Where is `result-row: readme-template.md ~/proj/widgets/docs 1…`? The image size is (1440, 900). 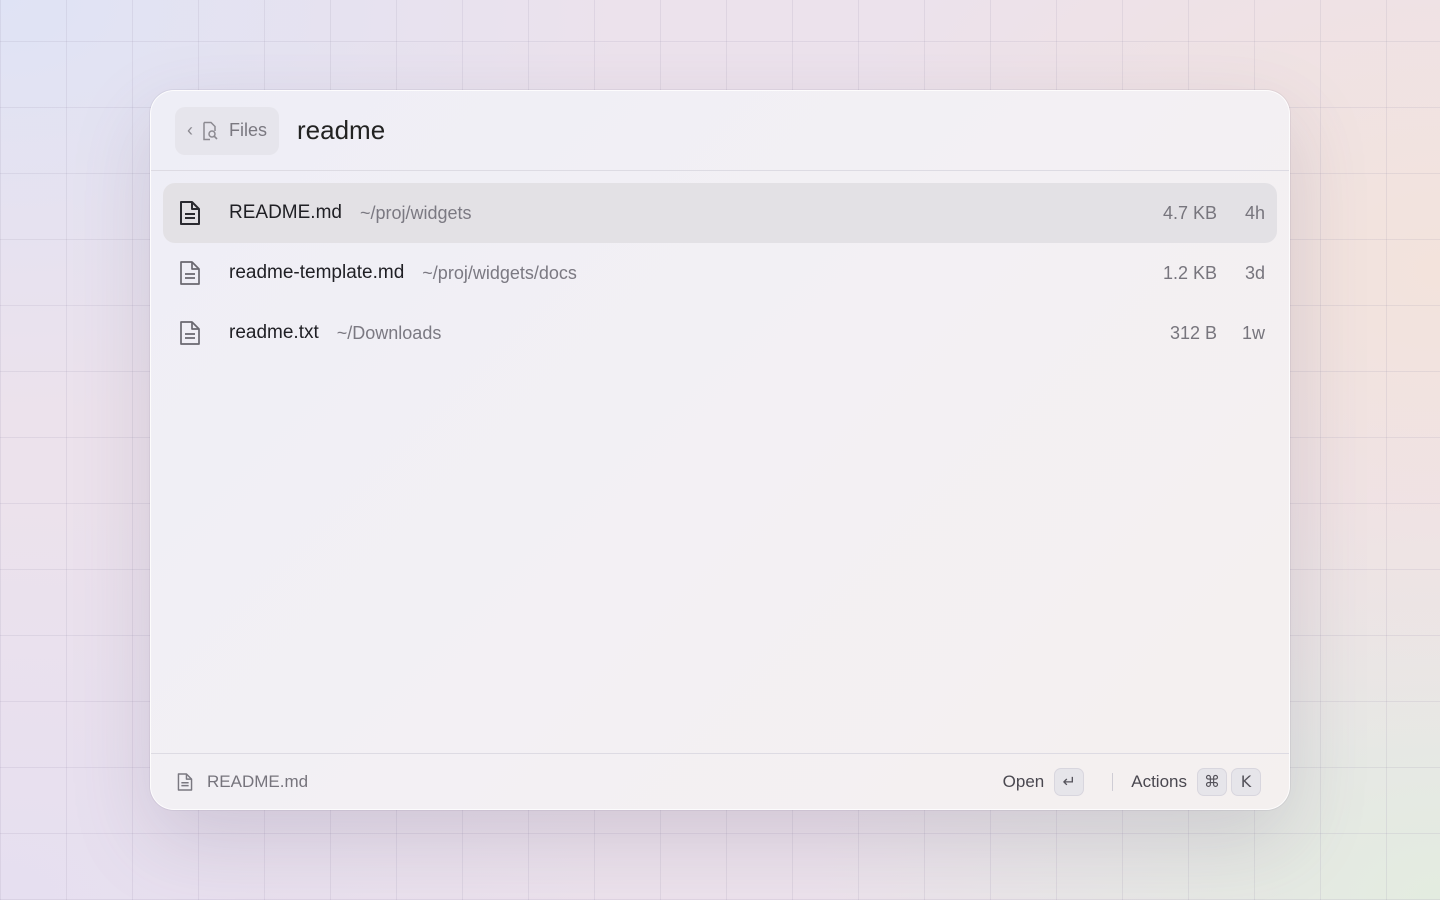
result-row: readme-template.md ~/proj/widgets/docs 1… is located at coordinates (720, 273).